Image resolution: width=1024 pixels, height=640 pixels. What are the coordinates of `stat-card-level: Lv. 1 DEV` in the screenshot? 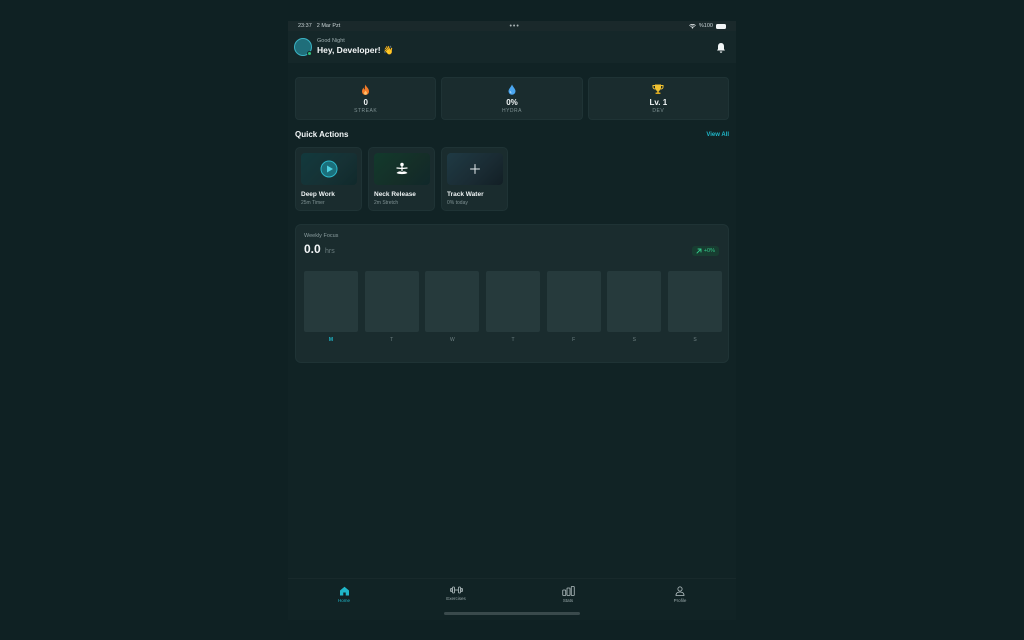 It's located at (658, 98).